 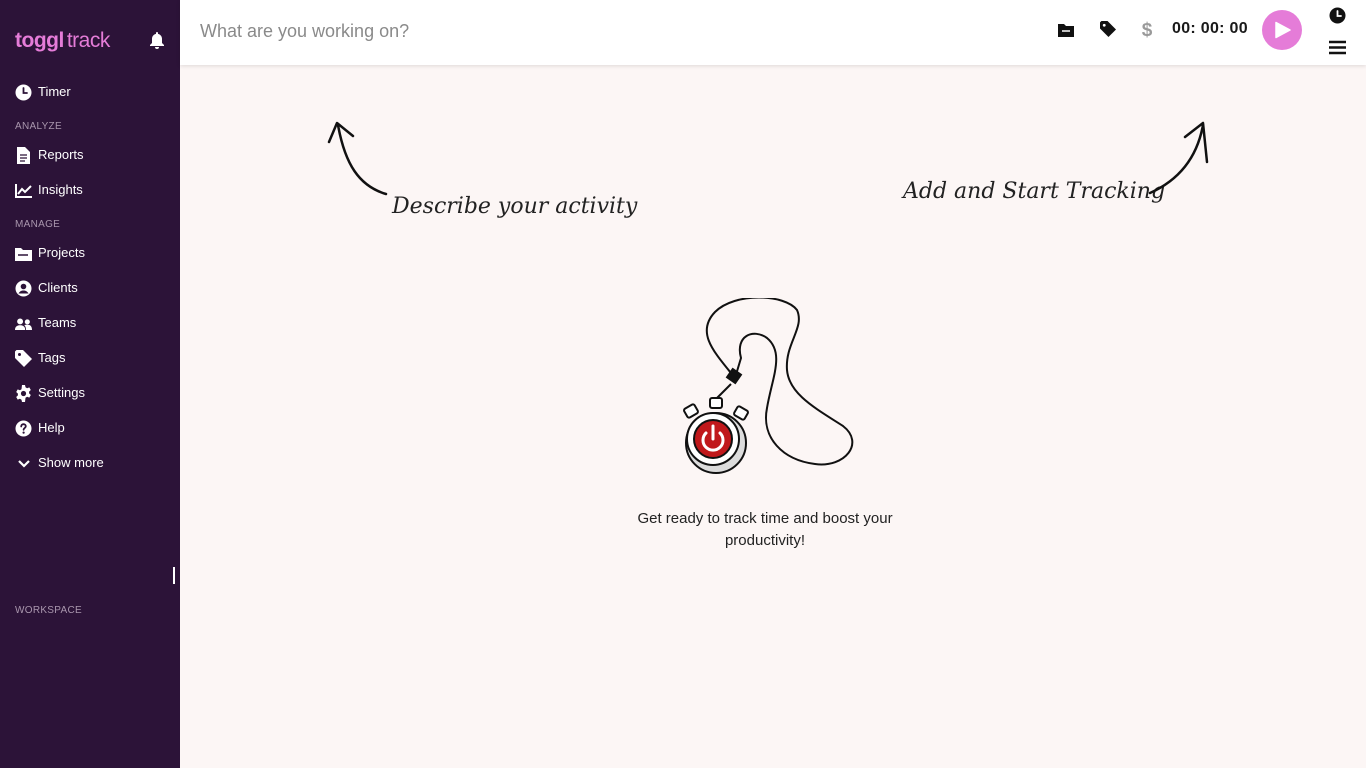 I want to click on help-circle-icon, so click(x=23, y=428).